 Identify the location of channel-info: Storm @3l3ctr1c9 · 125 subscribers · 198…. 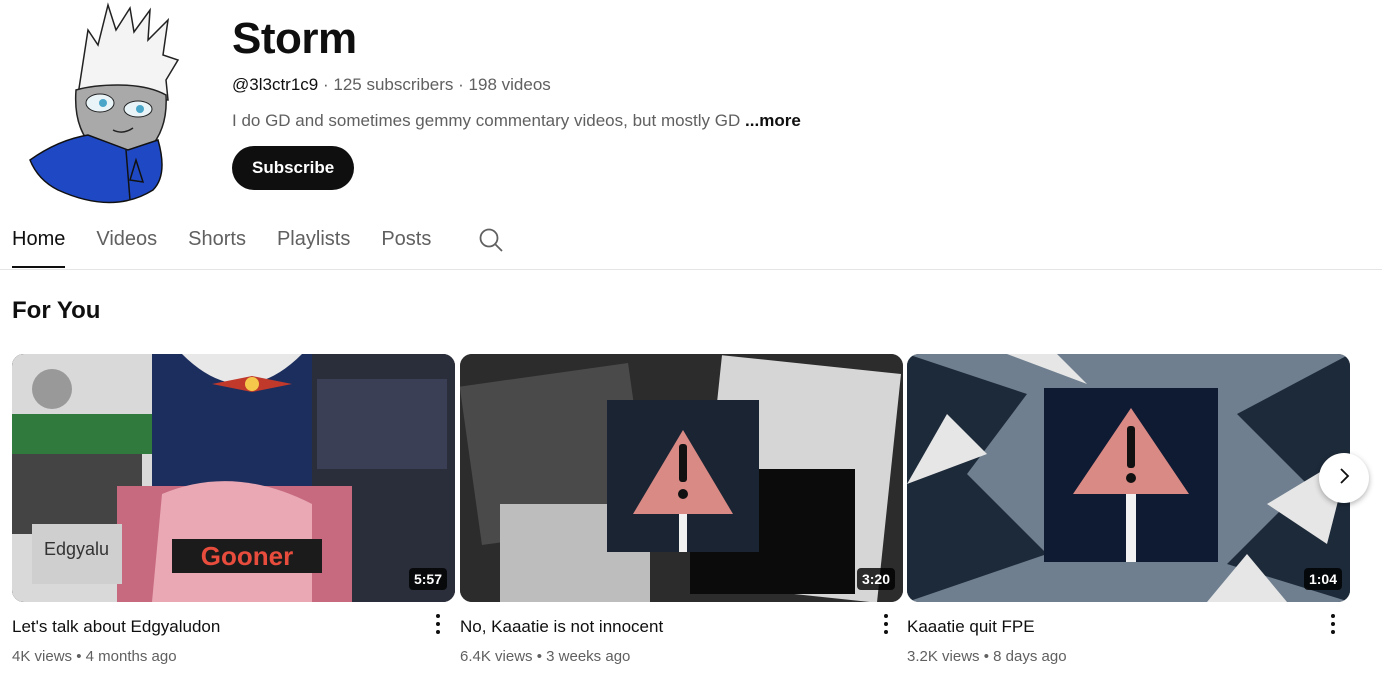
(516, 102).